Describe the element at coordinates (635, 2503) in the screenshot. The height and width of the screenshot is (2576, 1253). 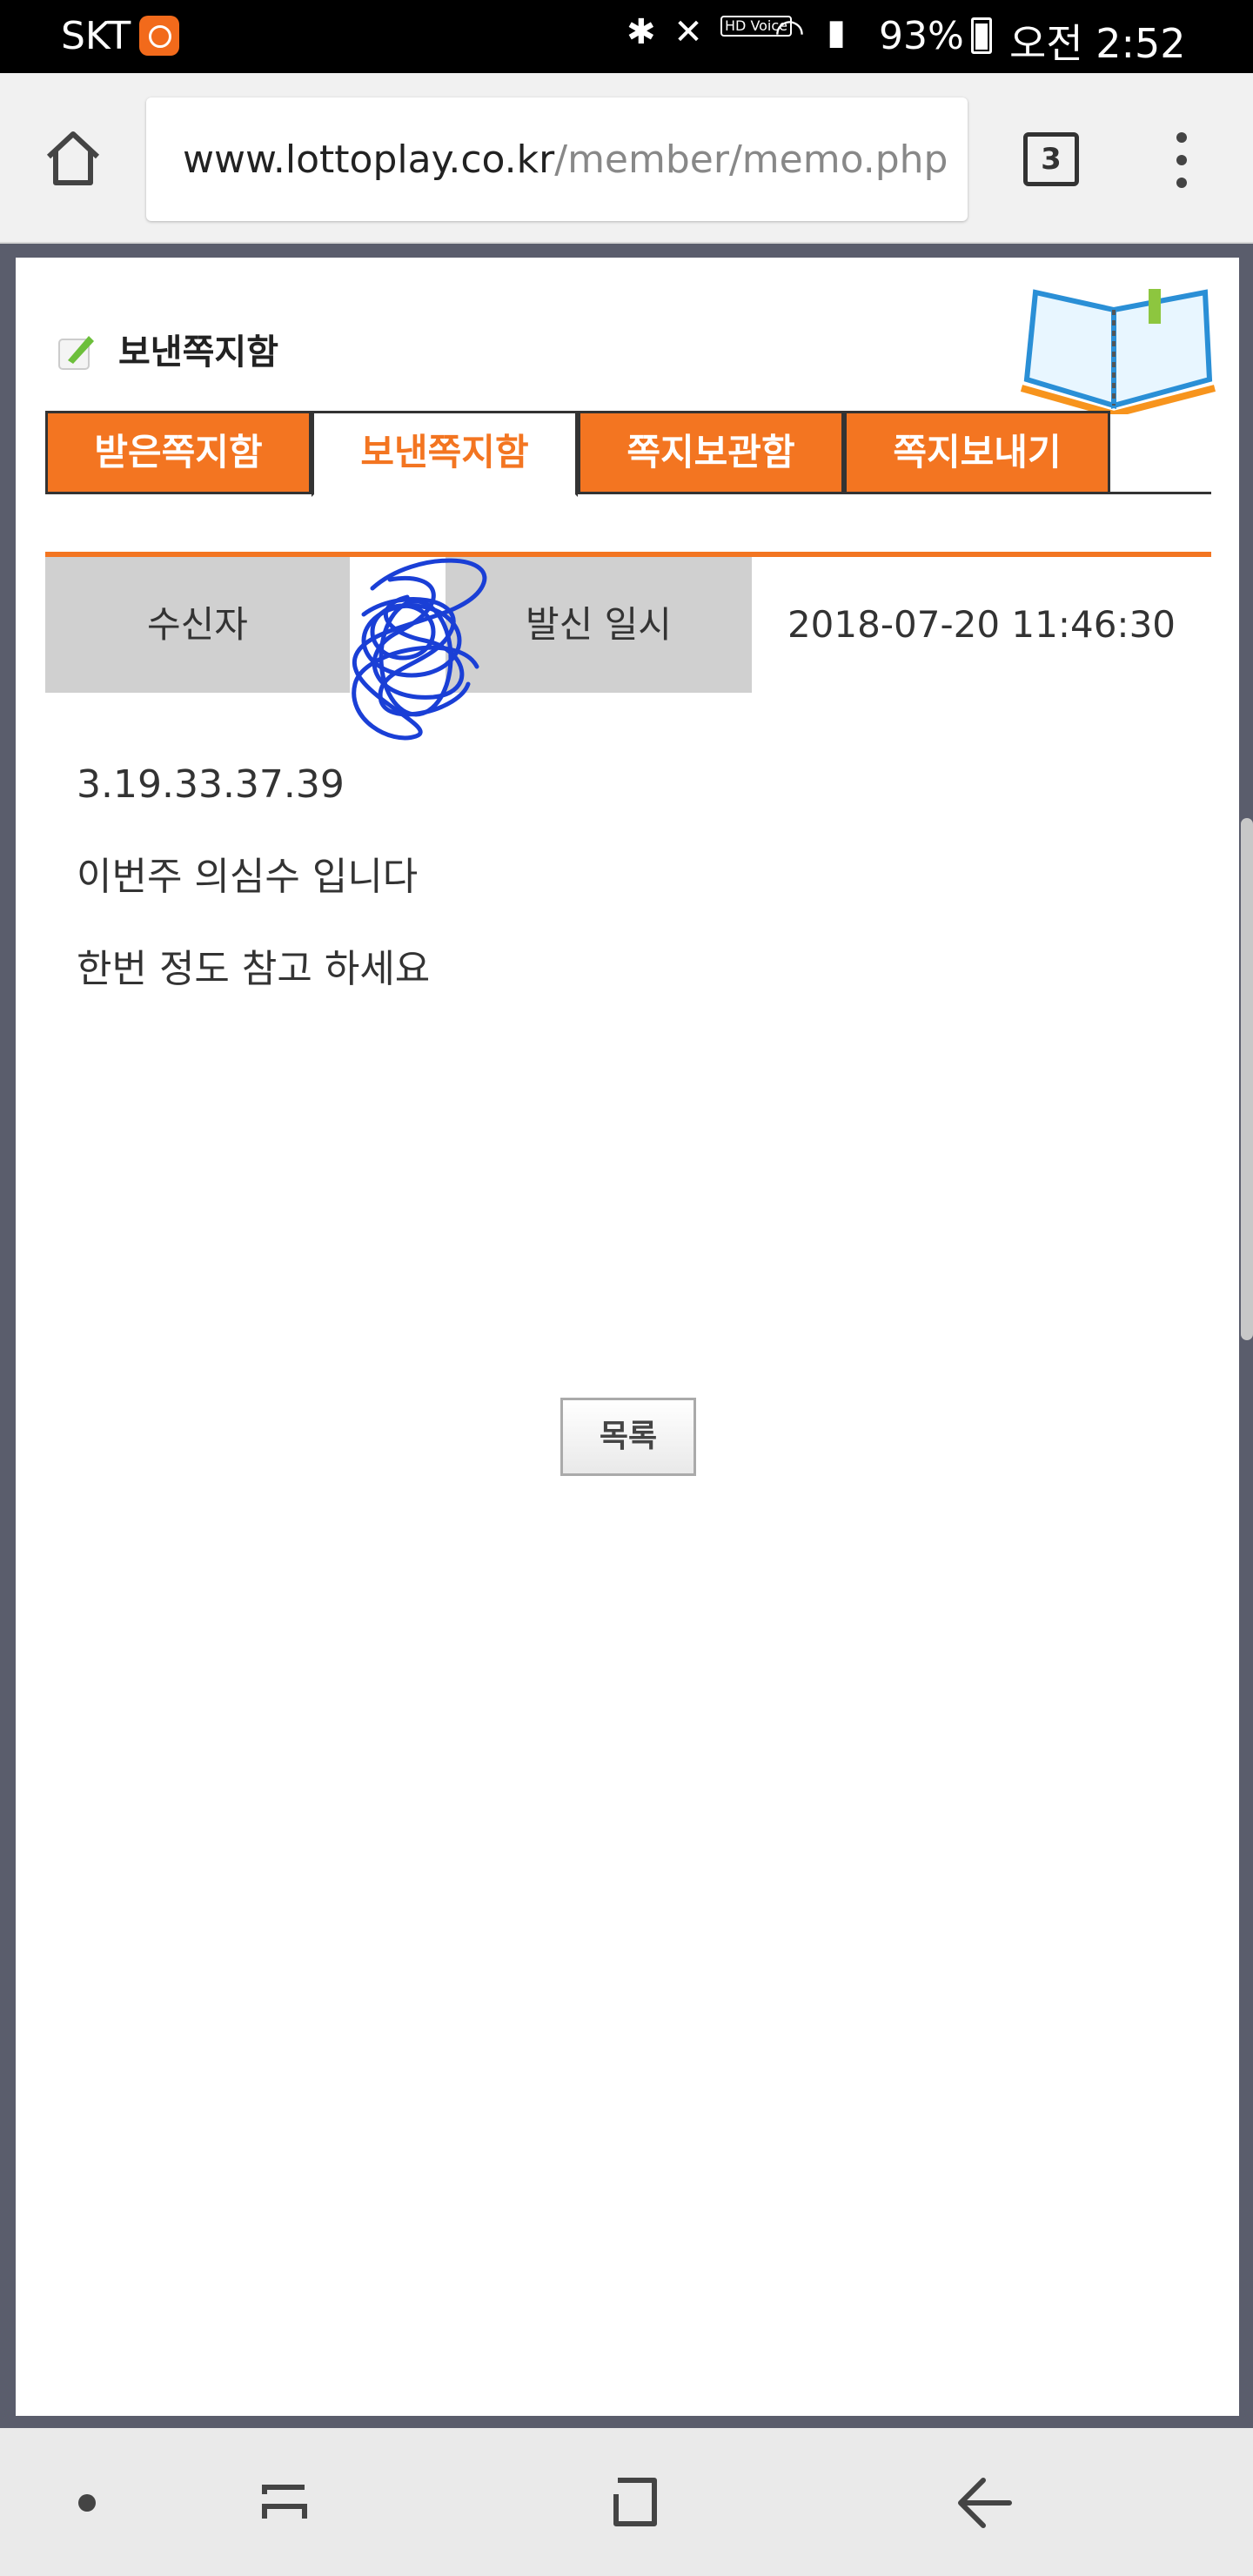
I see `home-nav-icon` at that location.